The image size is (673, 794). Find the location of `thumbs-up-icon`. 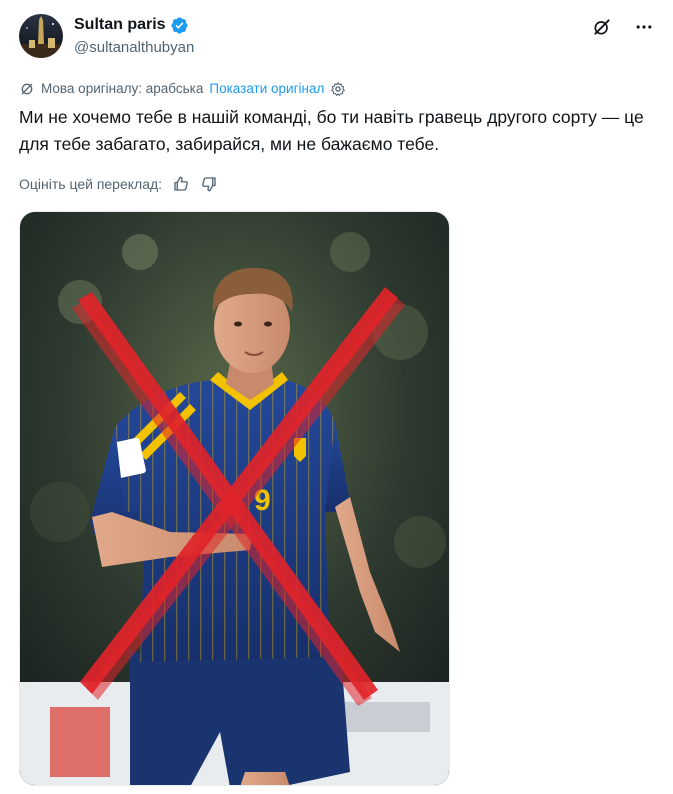

thumbs-up-icon is located at coordinates (181, 184).